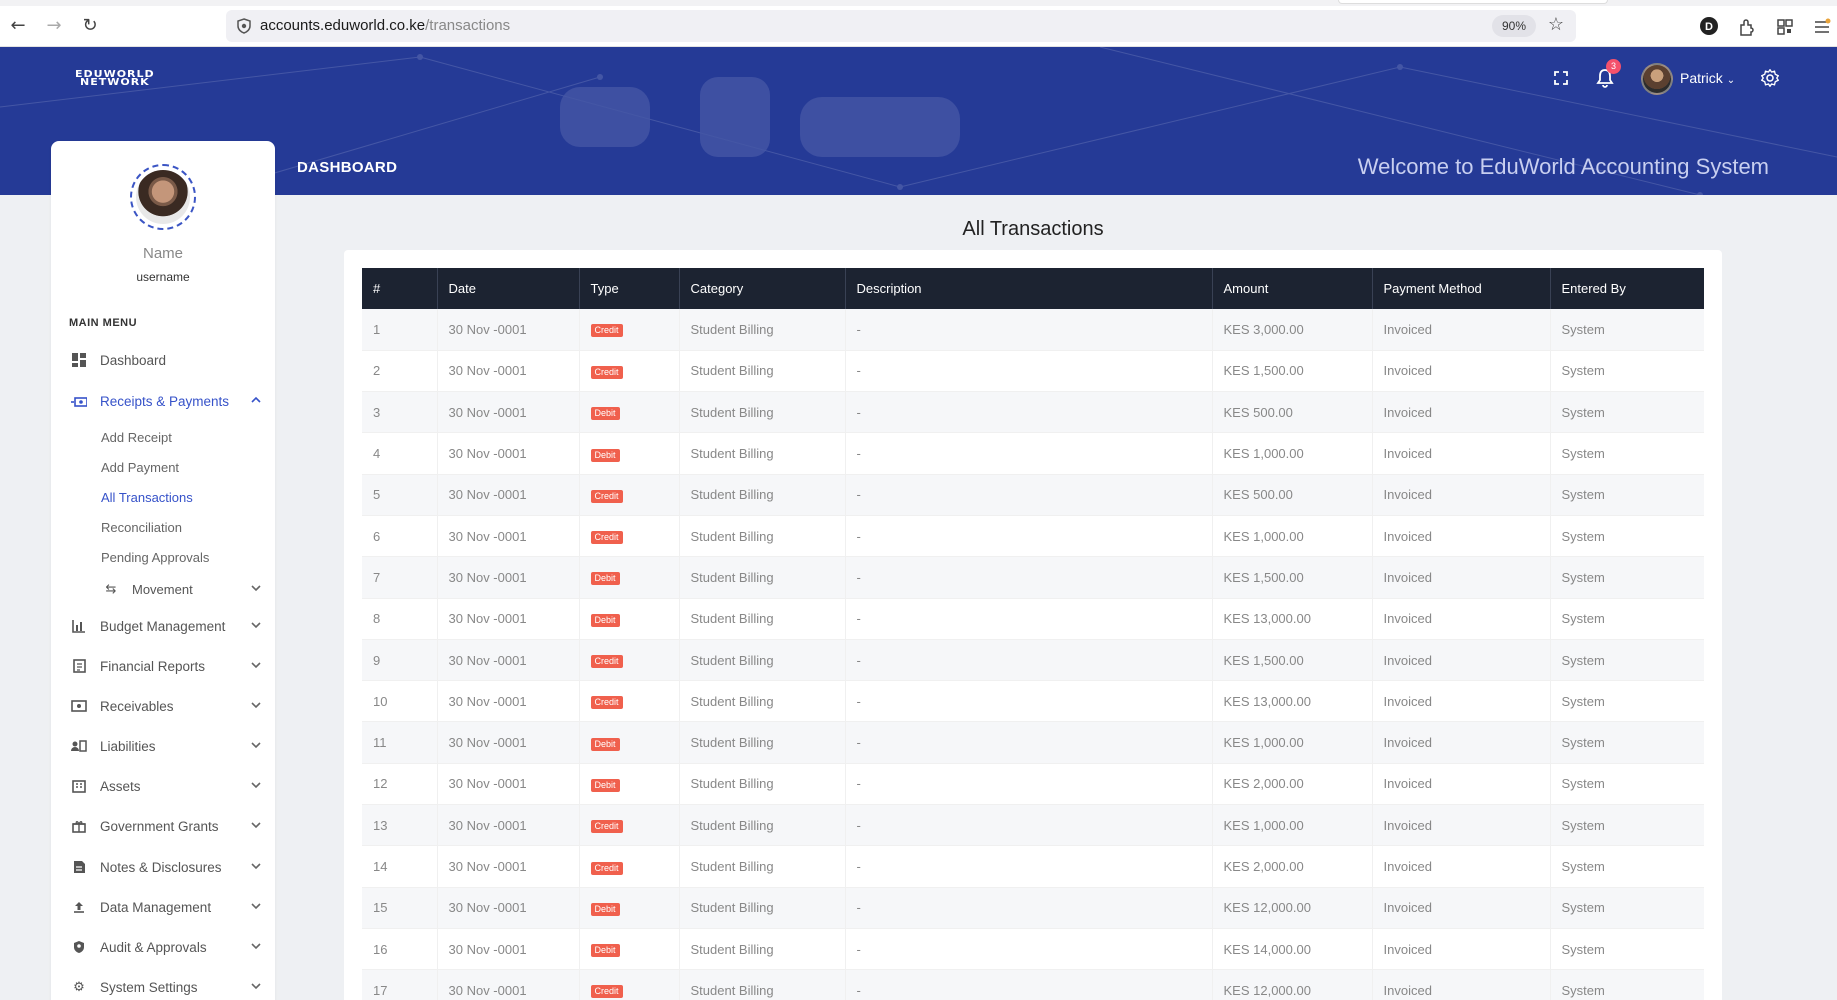 The height and width of the screenshot is (1000, 1837). What do you see at coordinates (1292, 908) in the screenshot?
I see `table-cell: KES 12,000.00` at bounding box center [1292, 908].